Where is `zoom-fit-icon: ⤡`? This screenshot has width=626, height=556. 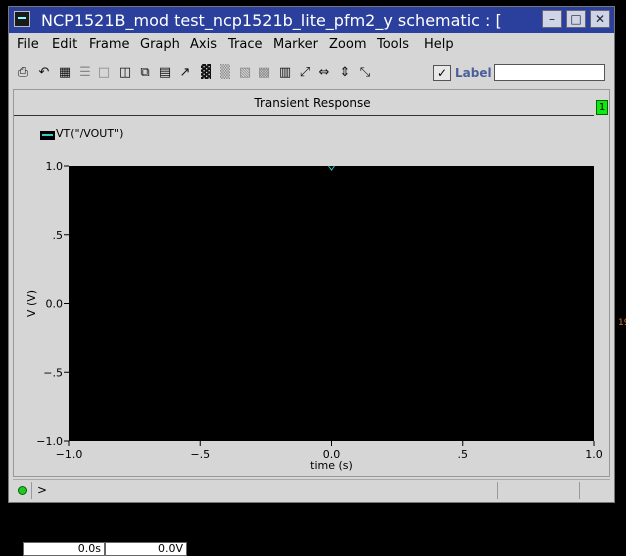
zoom-fit-icon: ⤡ is located at coordinates (365, 73).